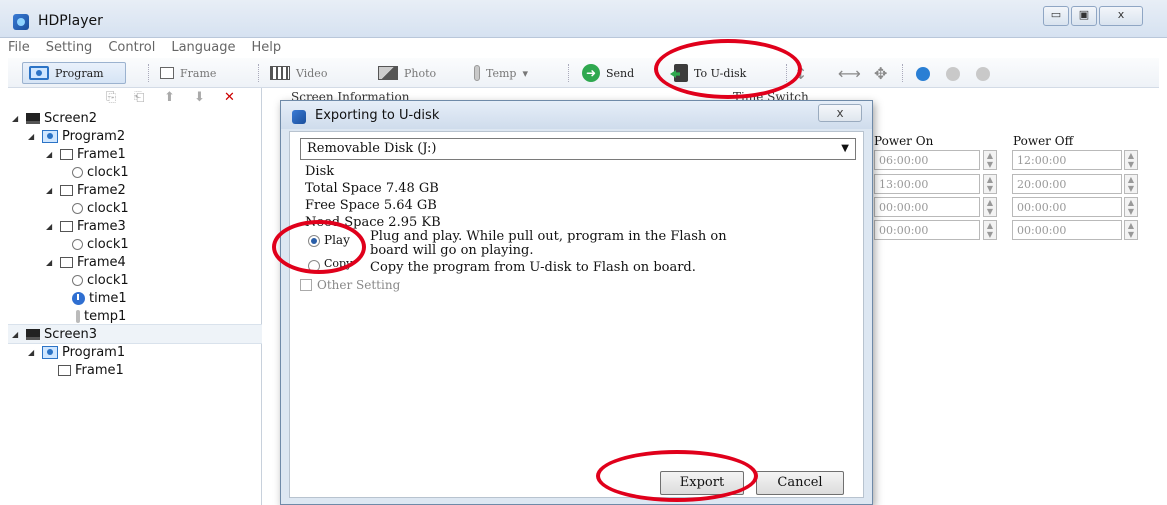  What do you see at coordinates (76, 136) in the screenshot?
I see `tree-program2: ◢ Program2` at bounding box center [76, 136].